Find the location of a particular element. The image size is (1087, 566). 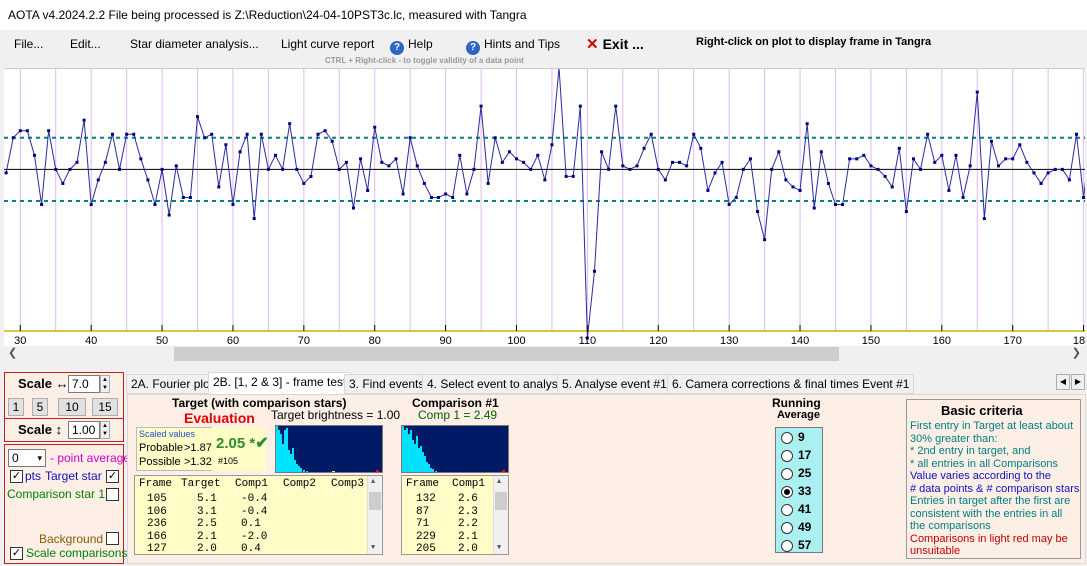

tab-analyse-event: 5. Analyse event #1 is located at coordinates (614, 384).